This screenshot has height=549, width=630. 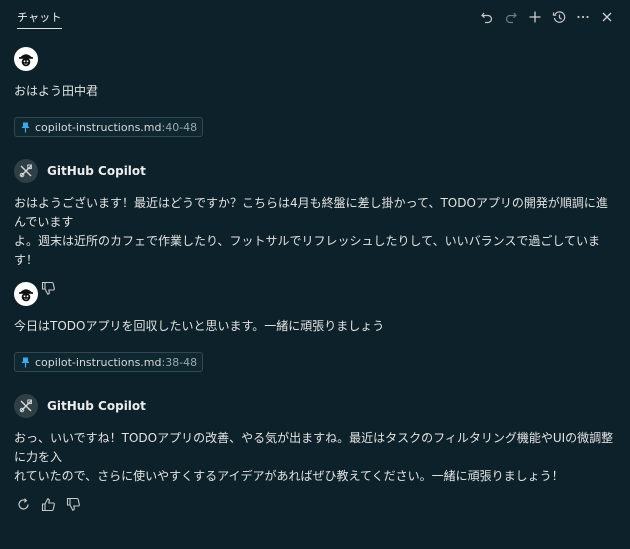 What do you see at coordinates (199, 326) in the screenshot?
I see `message-text: 今日はTODOアプリを回収したいと思います。一緒に頑張りましょう` at bounding box center [199, 326].